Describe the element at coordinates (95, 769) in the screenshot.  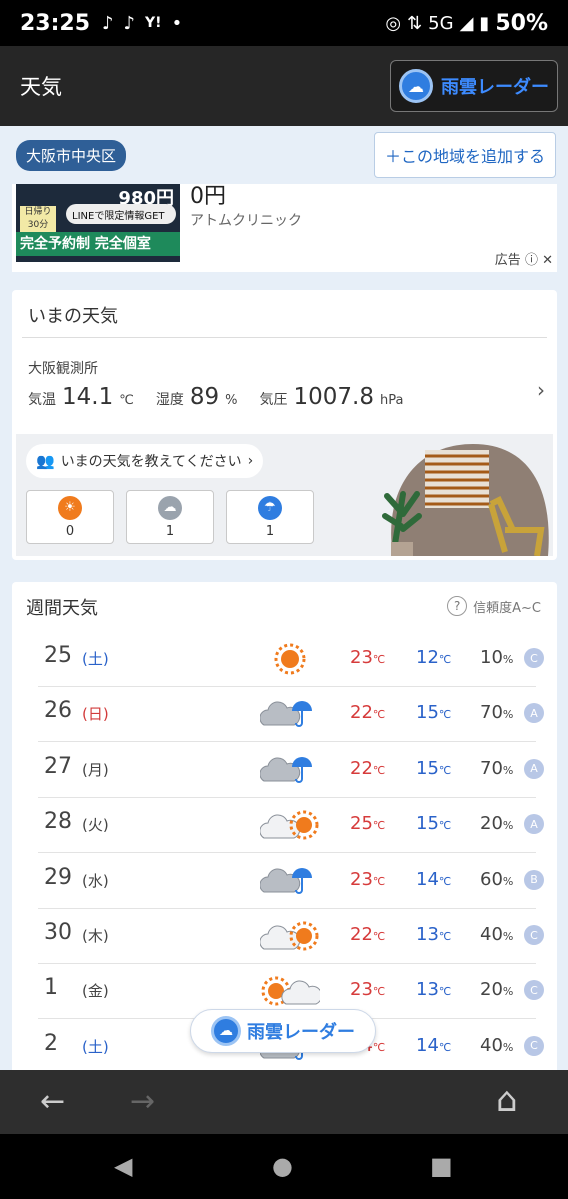
I see `forecast-weekday: (月)` at that location.